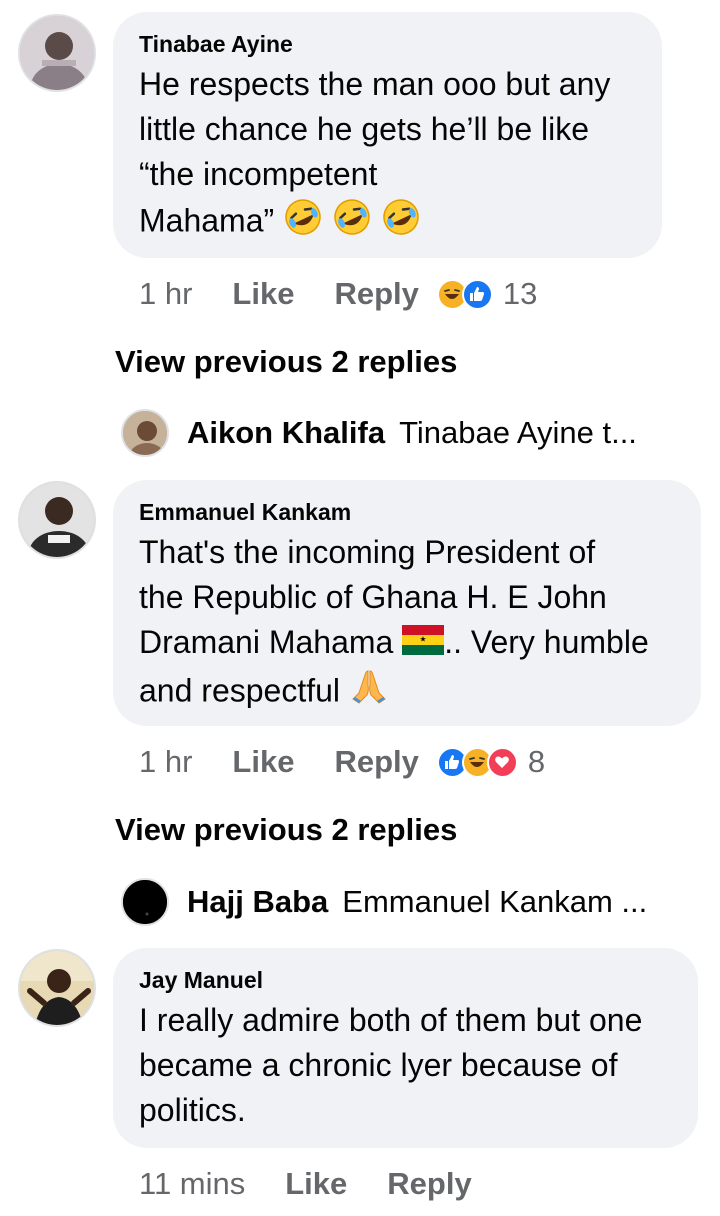  I want to click on comment-actions: 1 hr Like Reply 13, so click(338, 294).